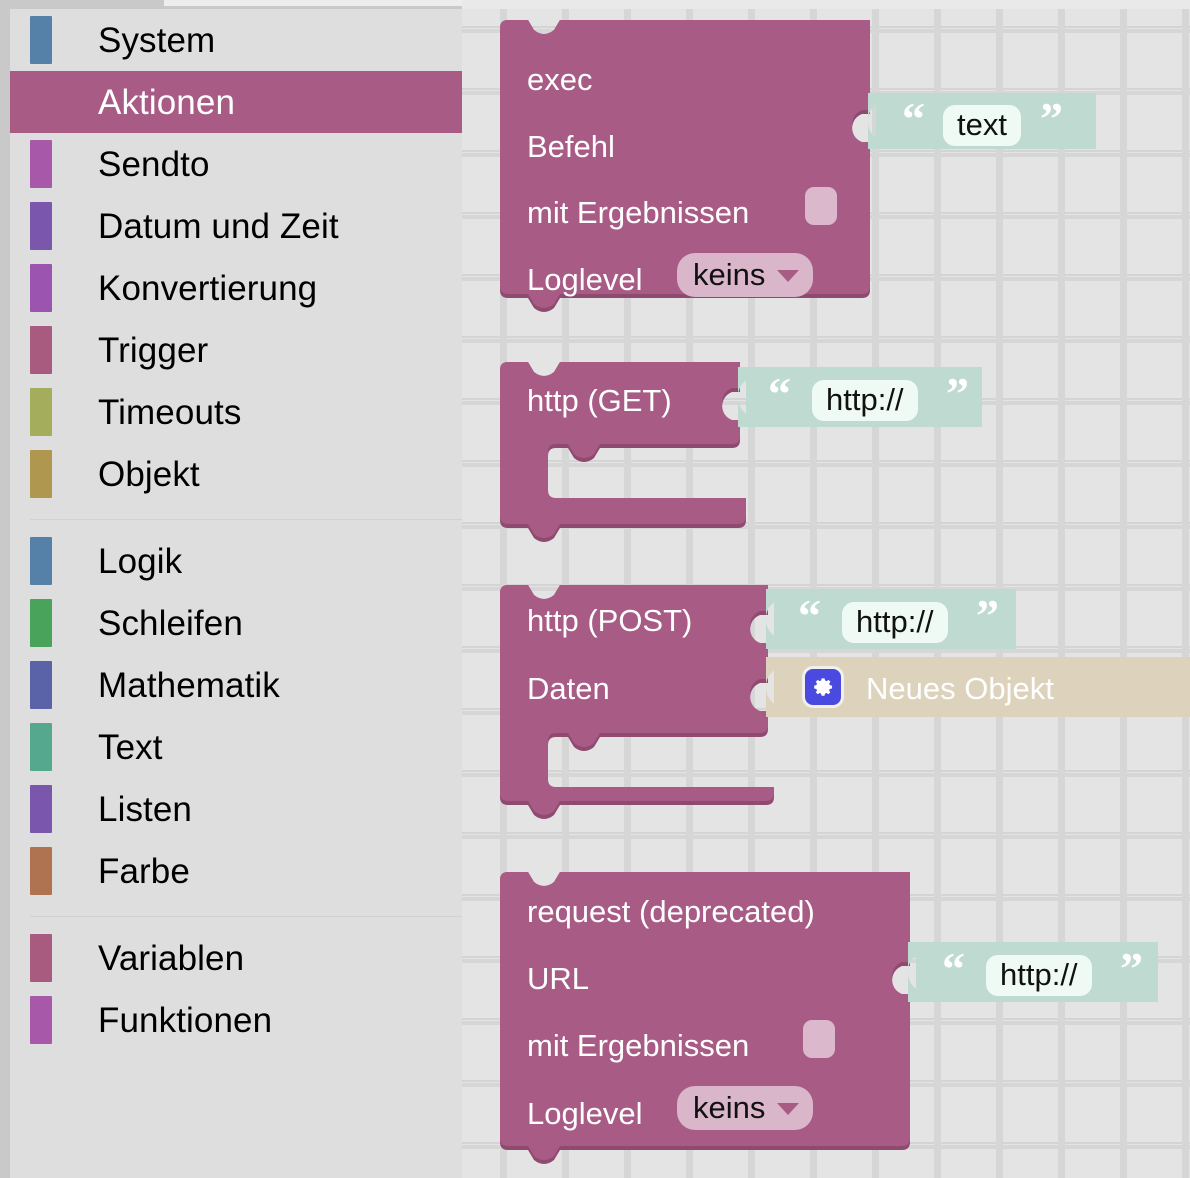 Image resolution: width=1190 pixels, height=1178 pixels. I want to click on sidebar-item-label: Mathematik, so click(189, 685).